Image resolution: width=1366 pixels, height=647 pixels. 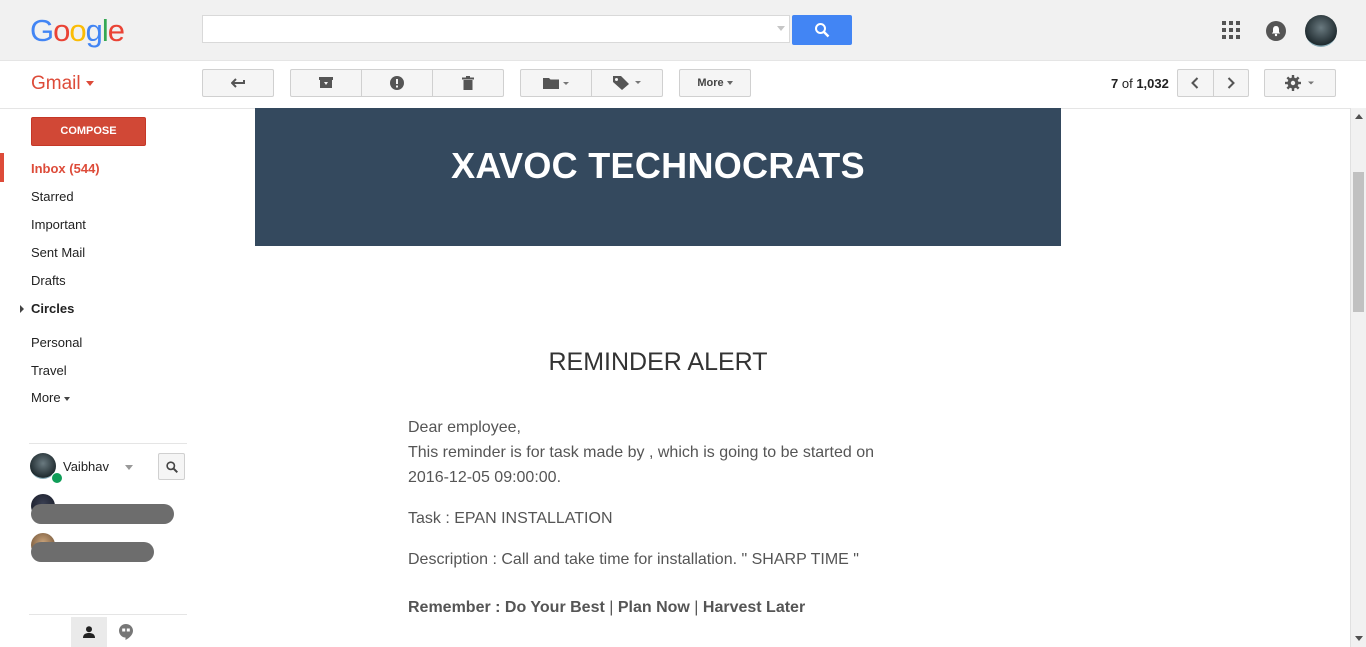 I want to click on scrollbar, so click(x=1358, y=377).